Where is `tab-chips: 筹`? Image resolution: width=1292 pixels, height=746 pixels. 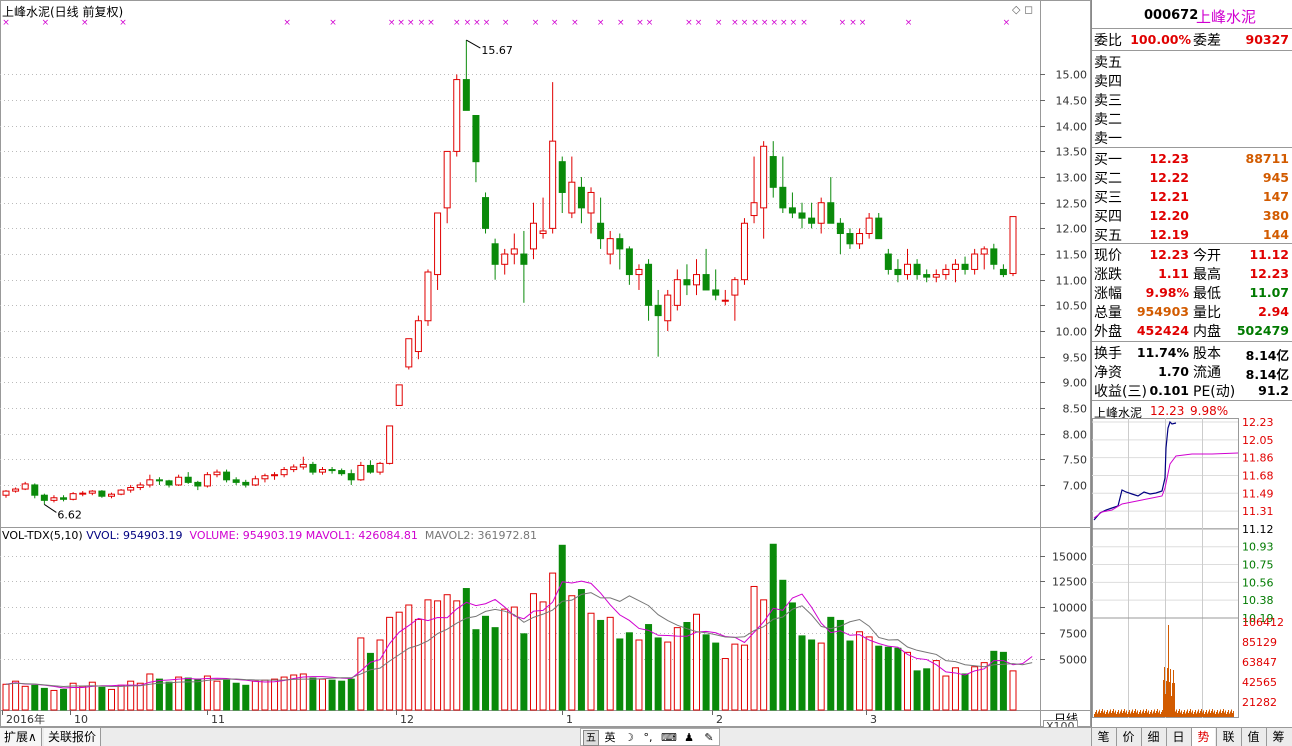
tab-chips: 筹 is located at coordinates (1278, 737).